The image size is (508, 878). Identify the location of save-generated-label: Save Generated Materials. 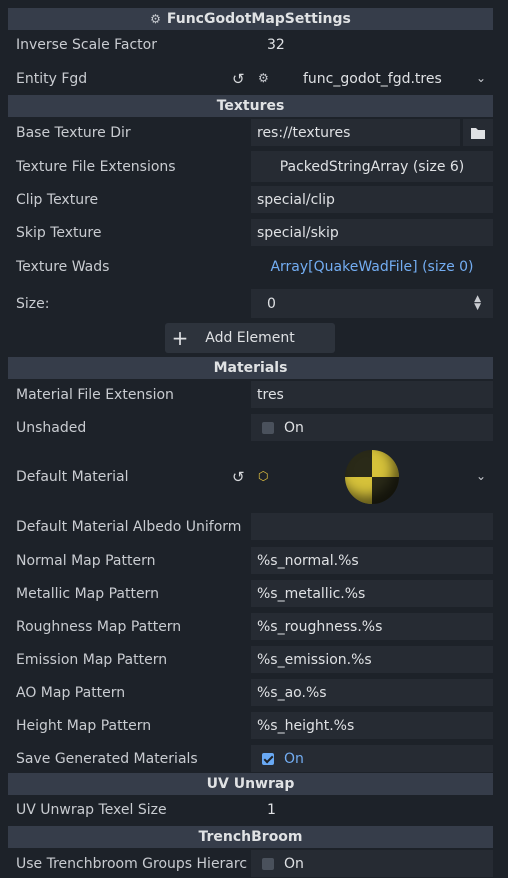
(107, 758).